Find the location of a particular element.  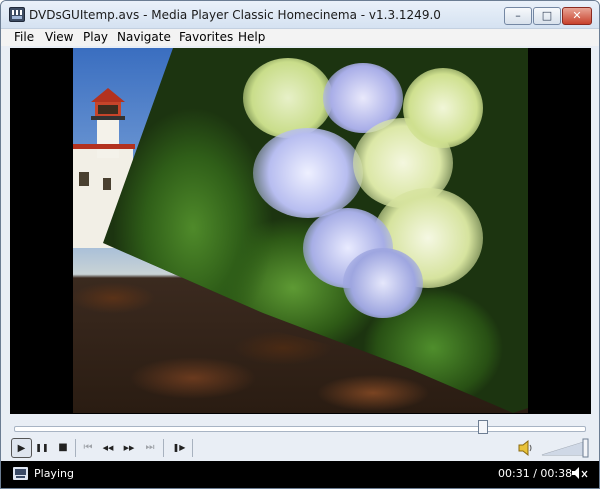

volume-slider is located at coordinates (565, 448).